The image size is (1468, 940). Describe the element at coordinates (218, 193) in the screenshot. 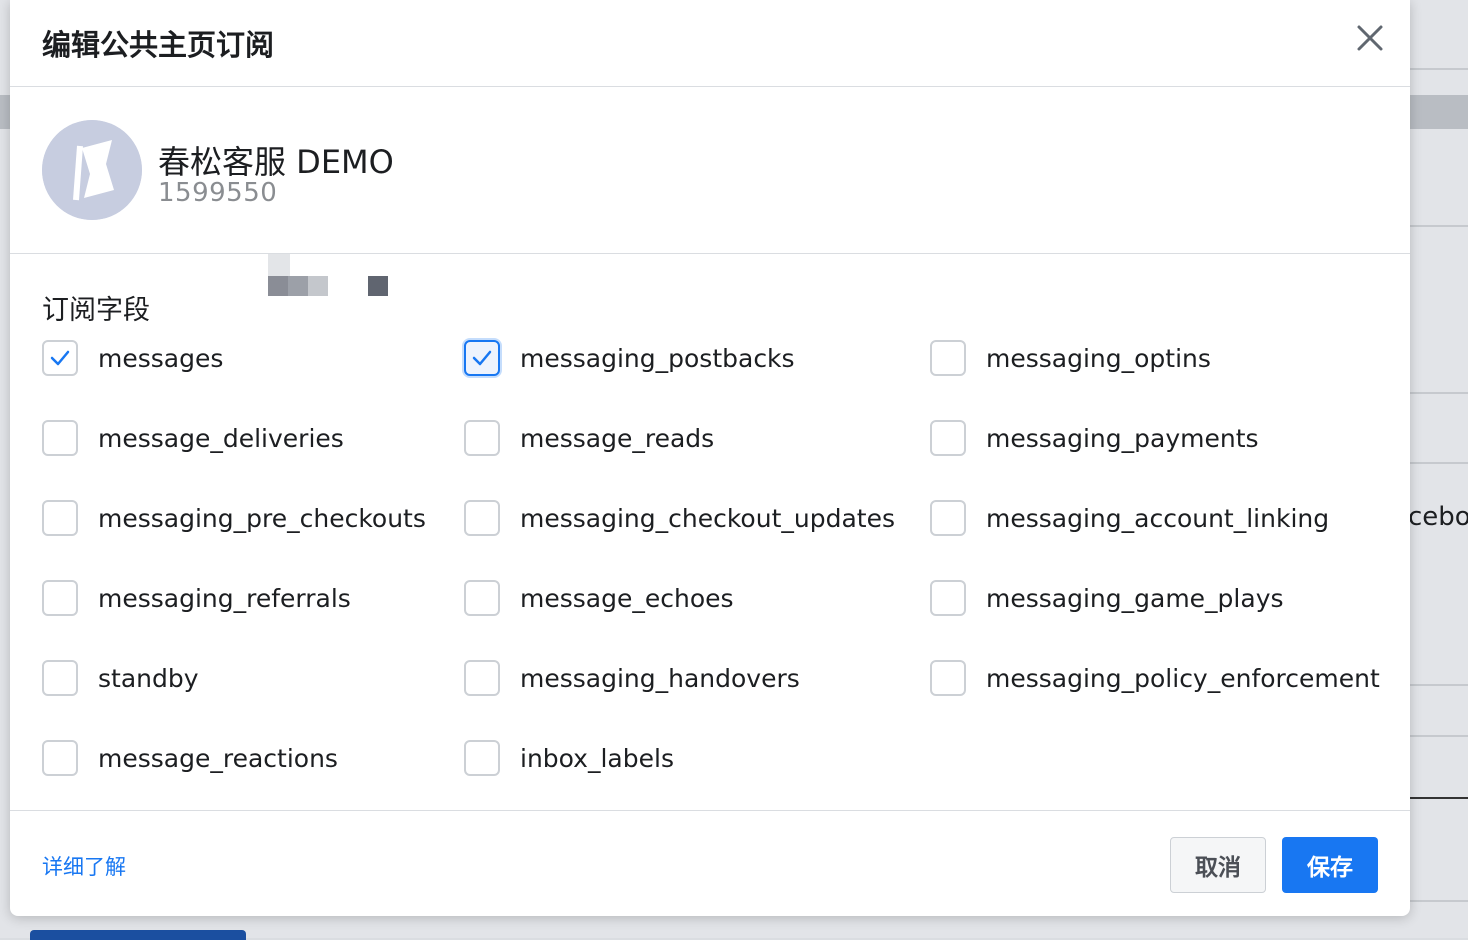

I see `page-id: 1599550` at that location.